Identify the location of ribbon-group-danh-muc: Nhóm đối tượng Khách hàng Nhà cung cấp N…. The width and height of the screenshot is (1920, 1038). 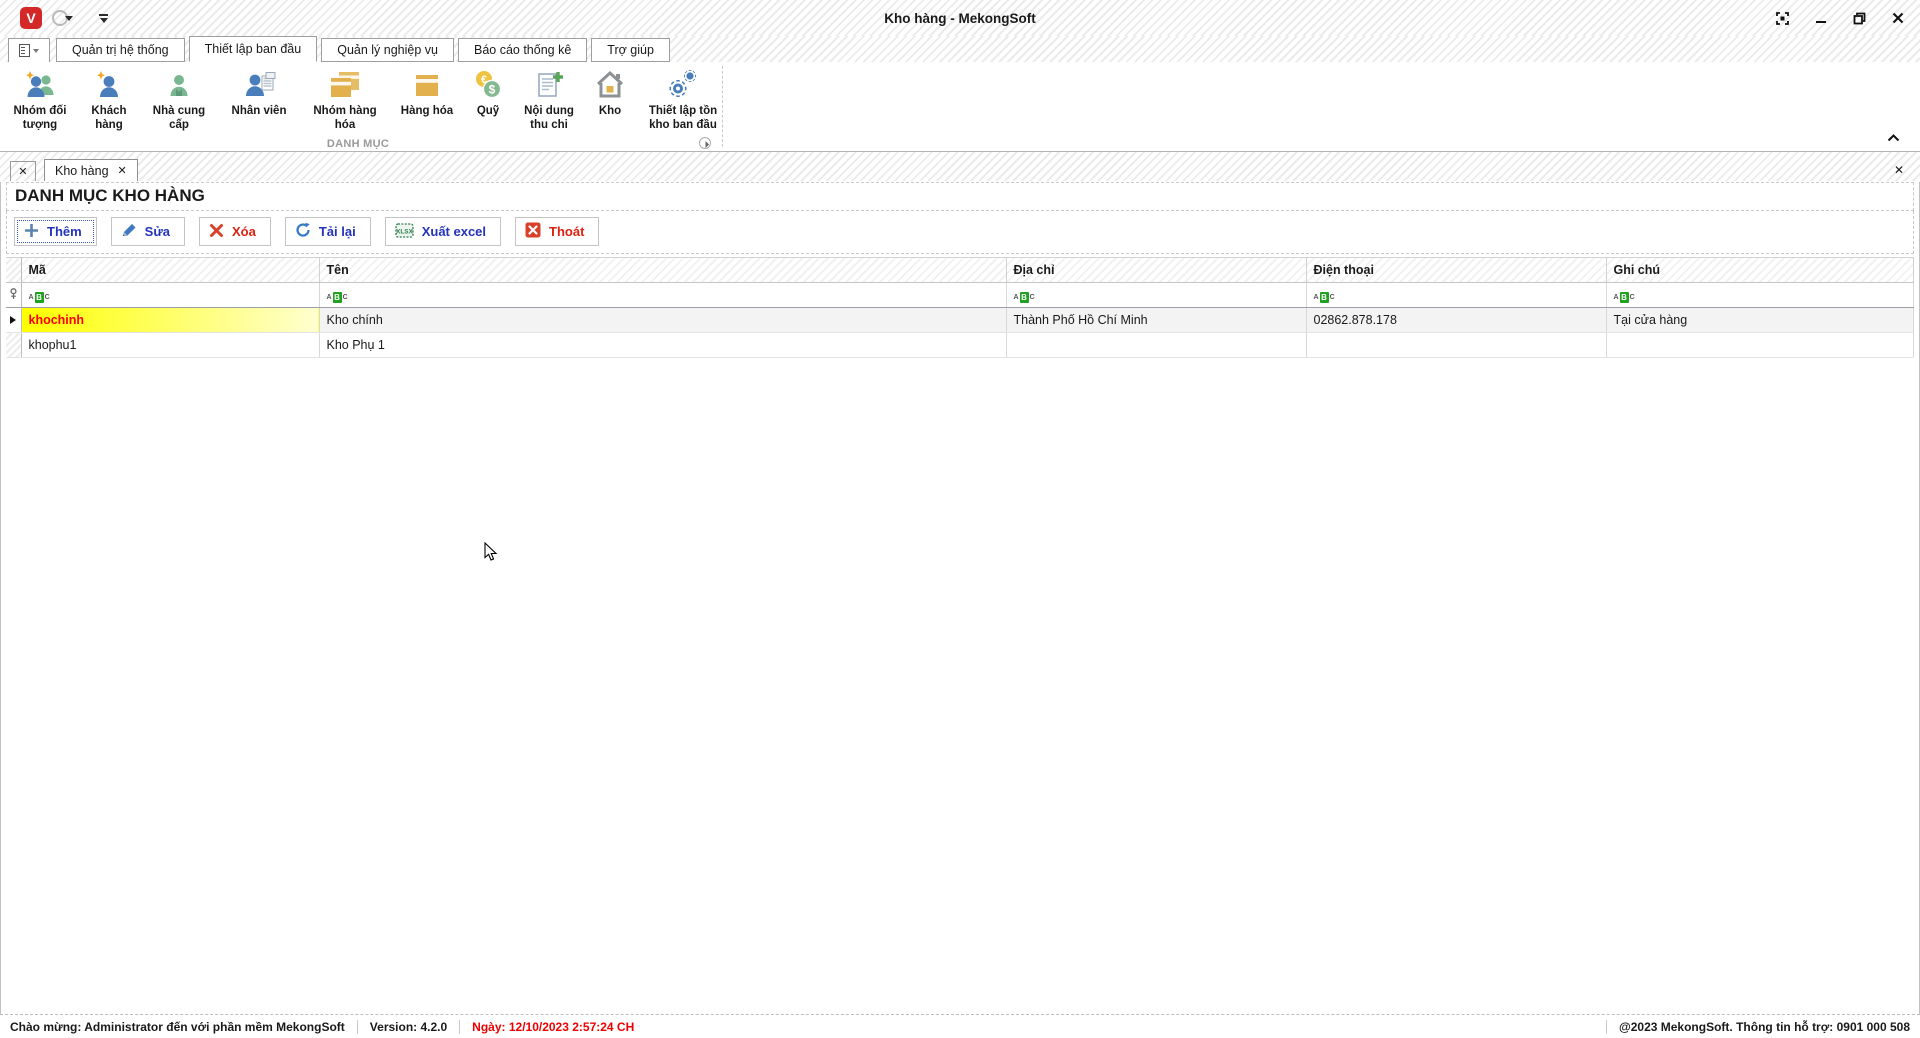
(960, 107).